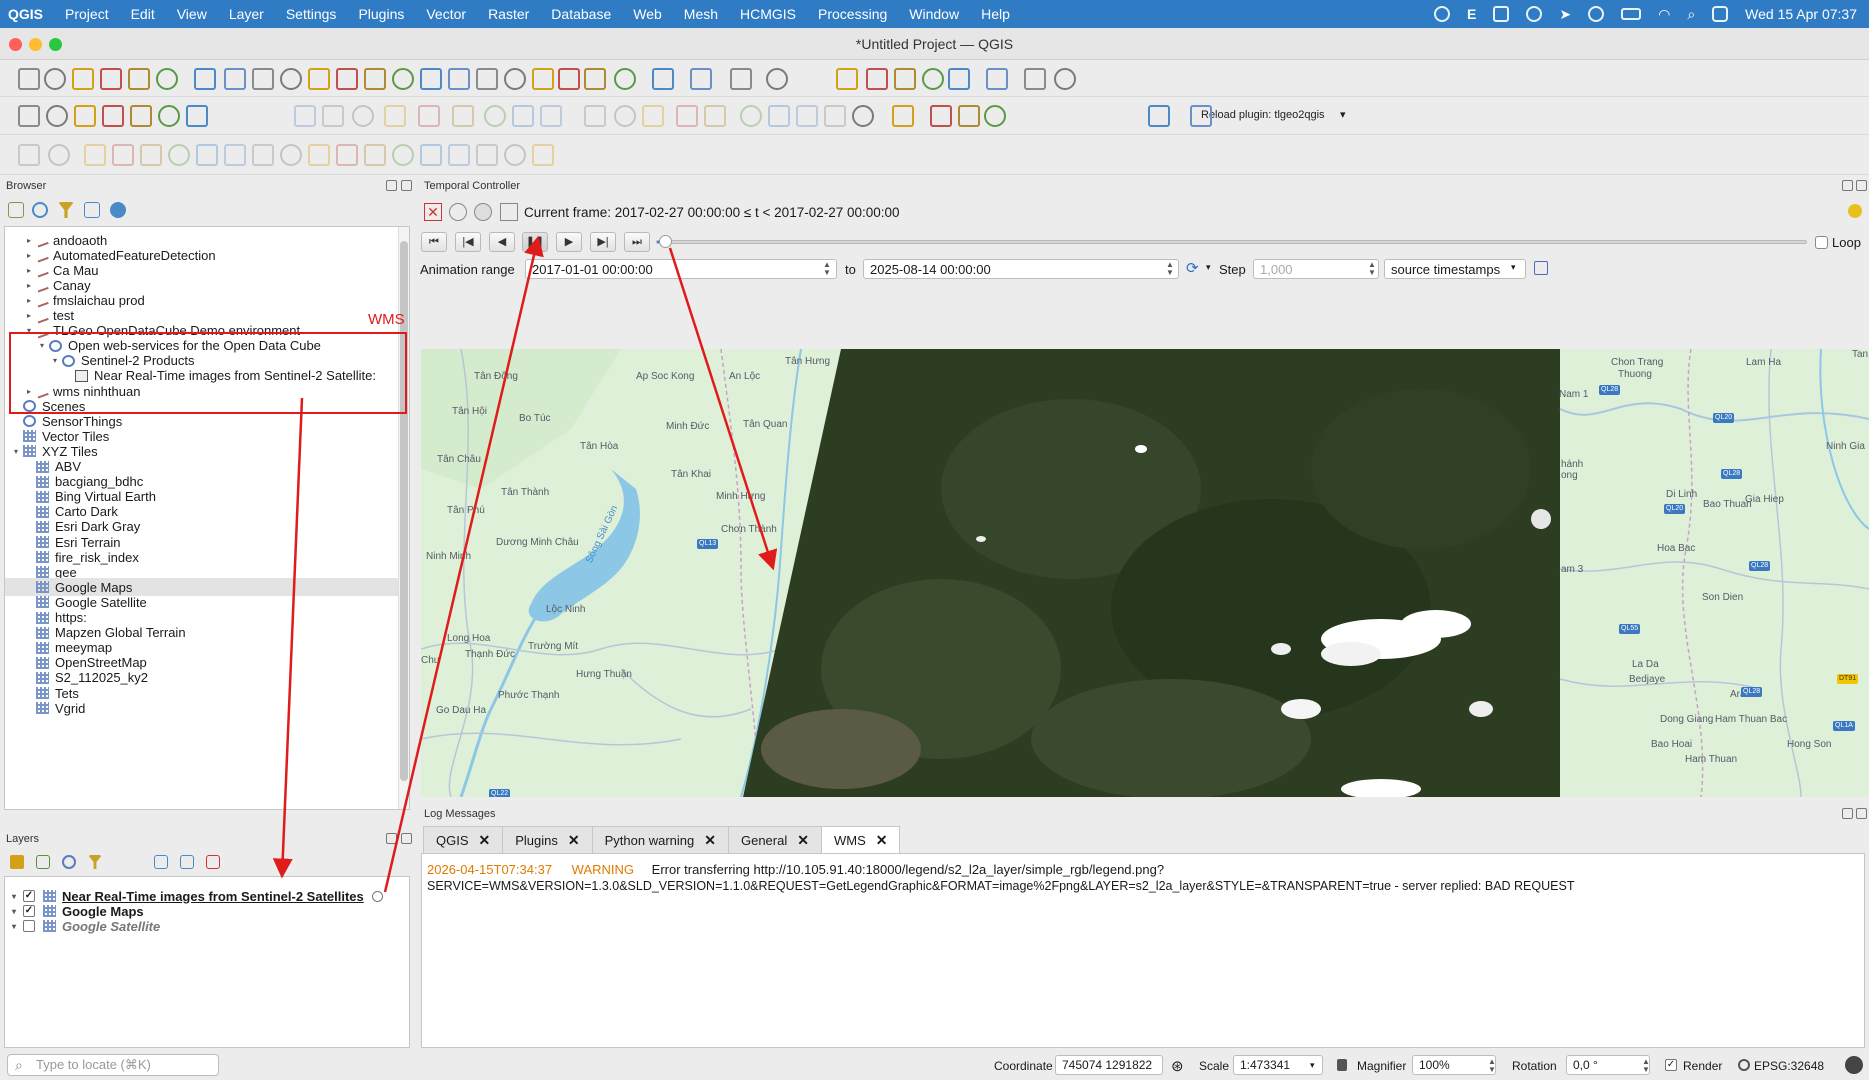  What do you see at coordinates (660, 840) in the screenshot?
I see `log-tab-python-warning: Python warning ✕` at bounding box center [660, 840].